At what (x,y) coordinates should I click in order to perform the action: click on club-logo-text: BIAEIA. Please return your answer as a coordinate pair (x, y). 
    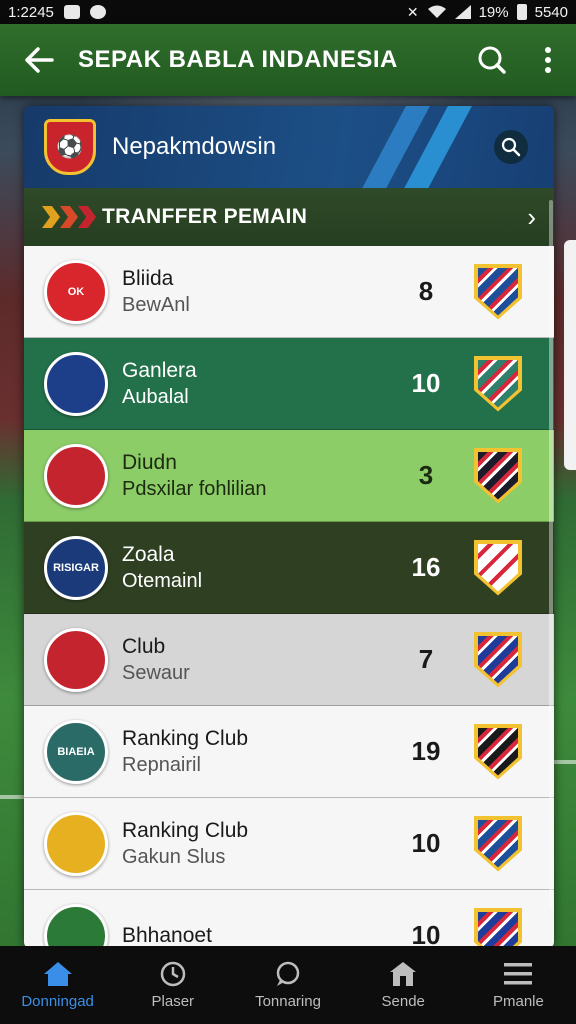
    Looking at the image, I should click on (76, 751).